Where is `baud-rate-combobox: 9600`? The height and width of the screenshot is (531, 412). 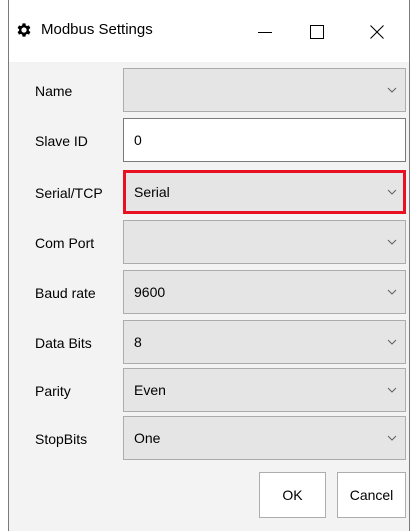
baud-rate-combobox: 9600 is located at coordinates (264, 292).